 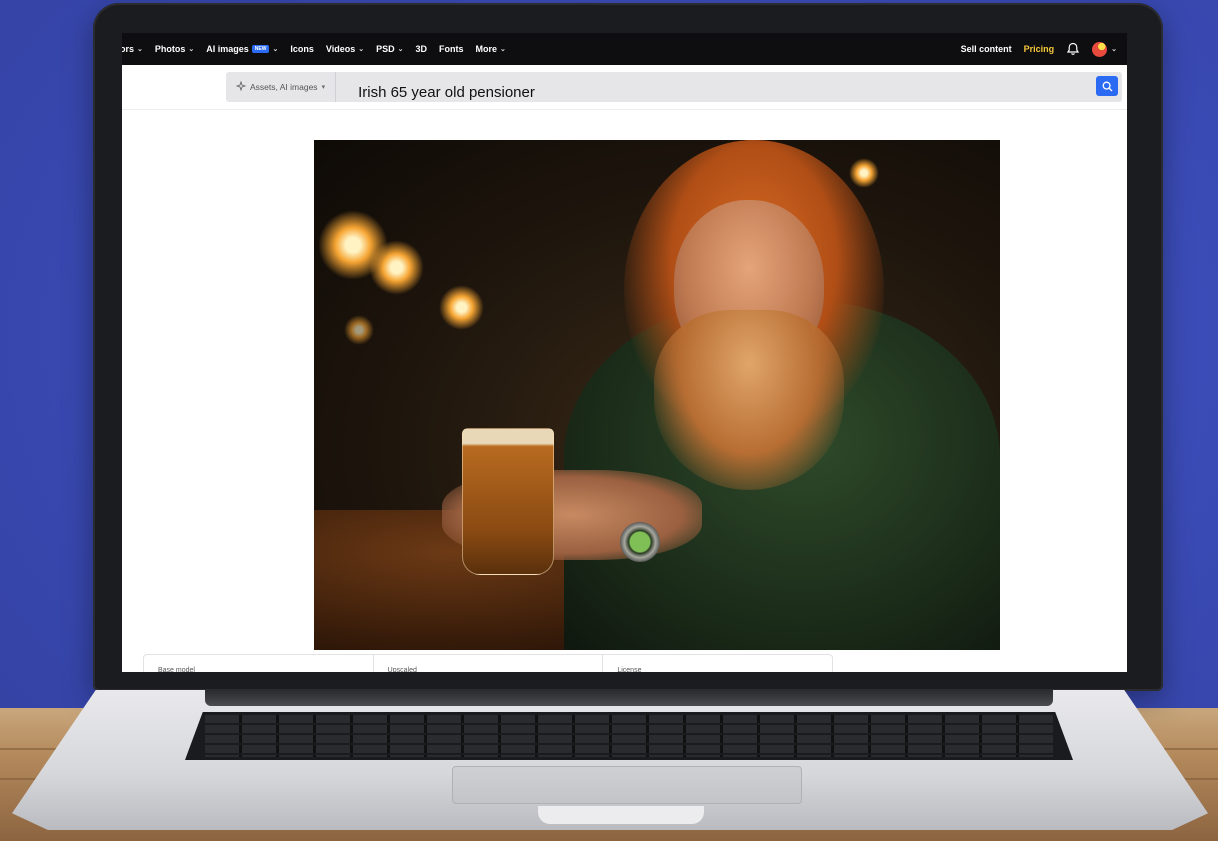 What do you see at coordinates (627, 785) in the screenshot?
I see `trackpad` at bounding box center [627, 785].